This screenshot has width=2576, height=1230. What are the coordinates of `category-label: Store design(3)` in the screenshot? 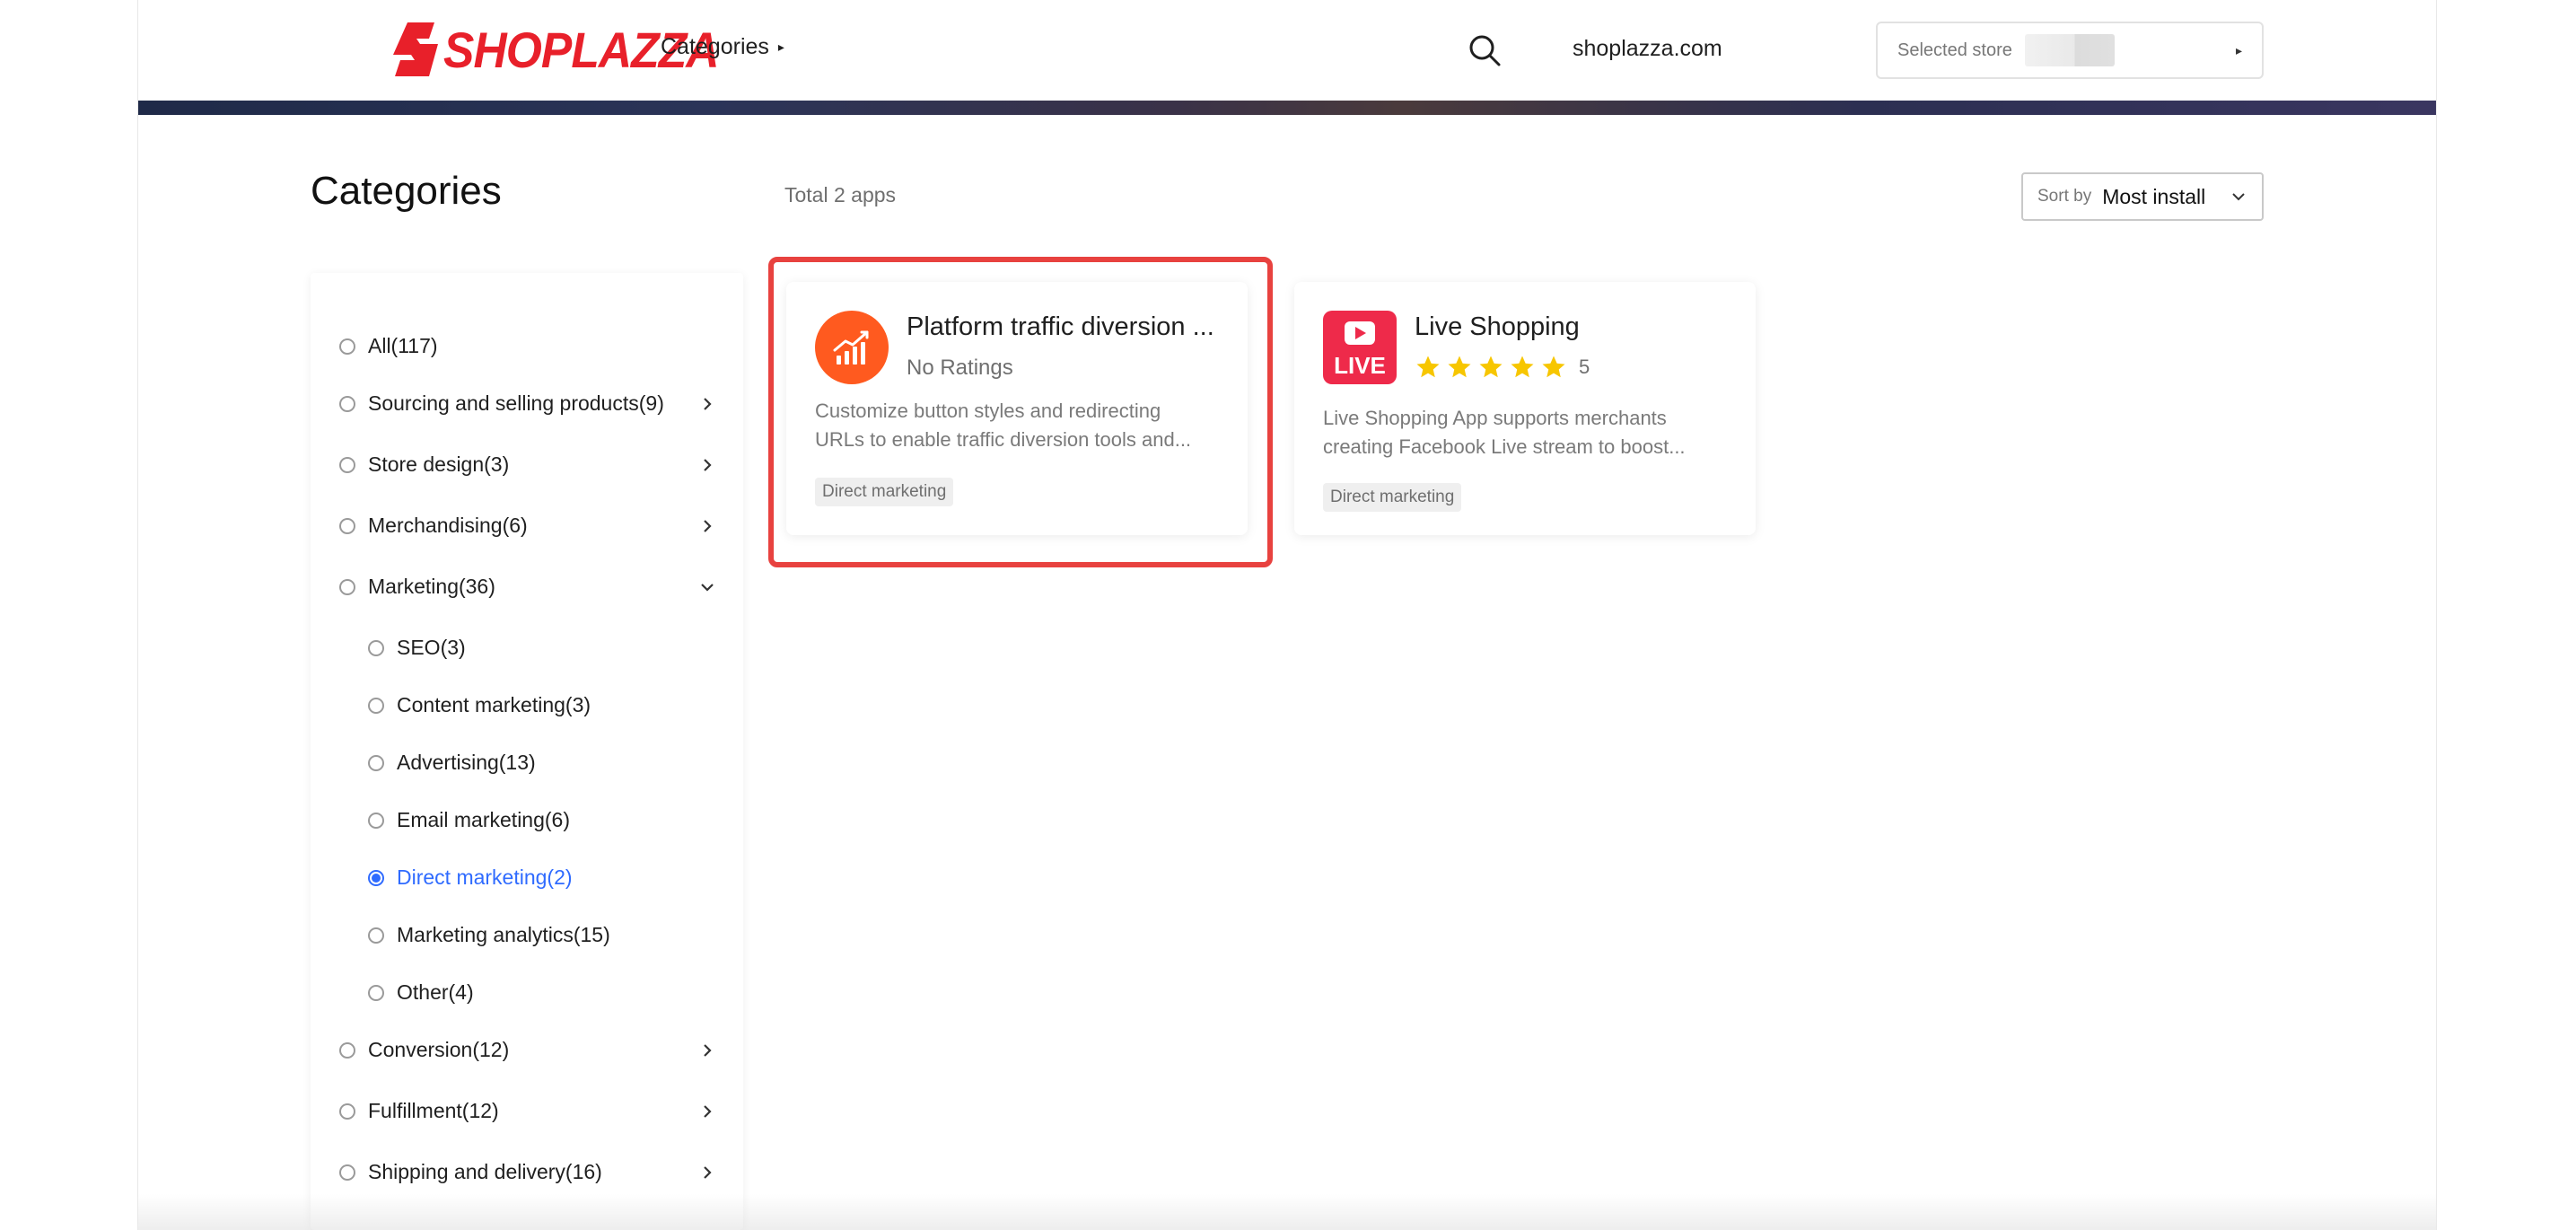 It's located at (439, 464).